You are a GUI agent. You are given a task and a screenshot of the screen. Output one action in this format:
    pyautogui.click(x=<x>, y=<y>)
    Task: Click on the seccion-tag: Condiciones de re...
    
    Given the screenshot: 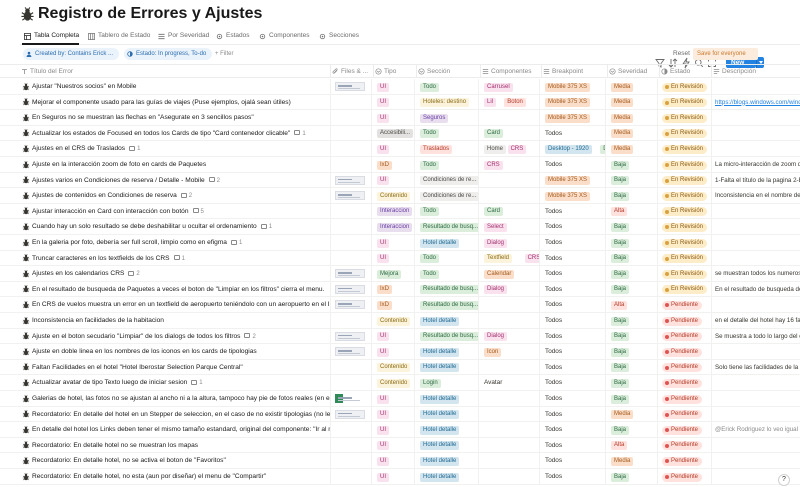 What is the action you would take?
    pyautogui.click(x=449, y=196)
    